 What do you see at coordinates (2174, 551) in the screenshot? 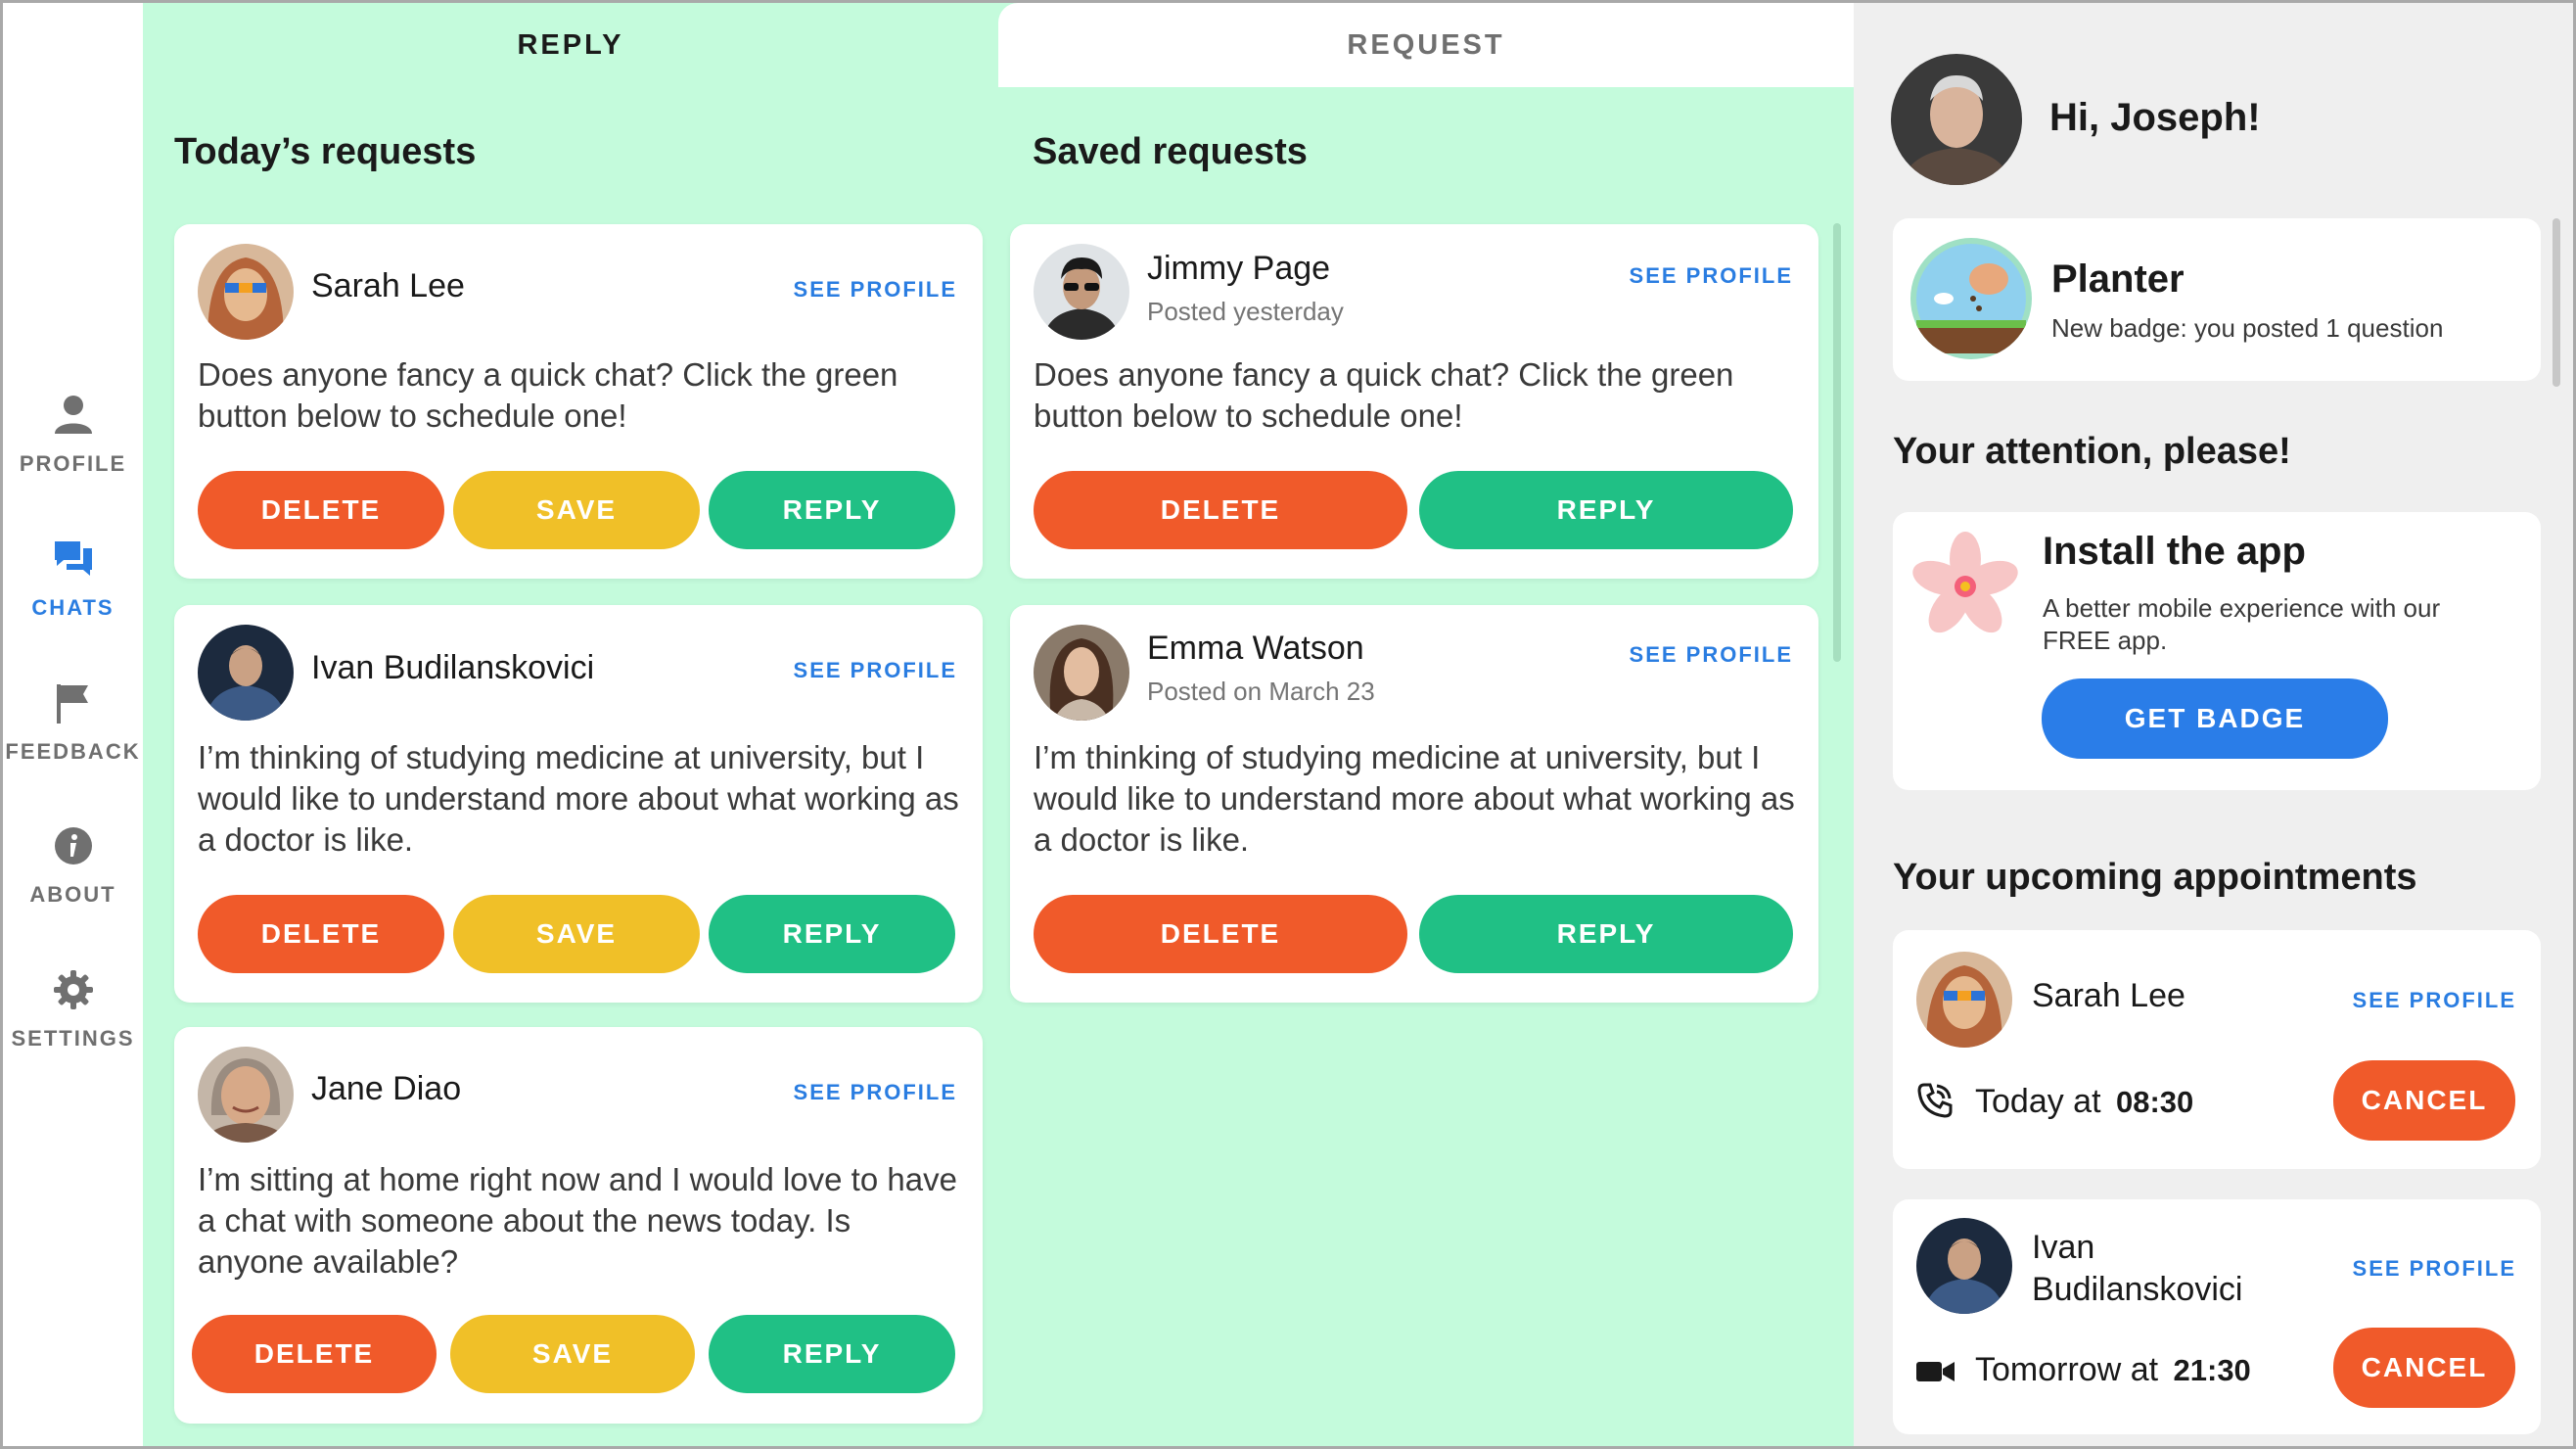
I see `install-title: Install the app` at bounding box center [2174, 551].